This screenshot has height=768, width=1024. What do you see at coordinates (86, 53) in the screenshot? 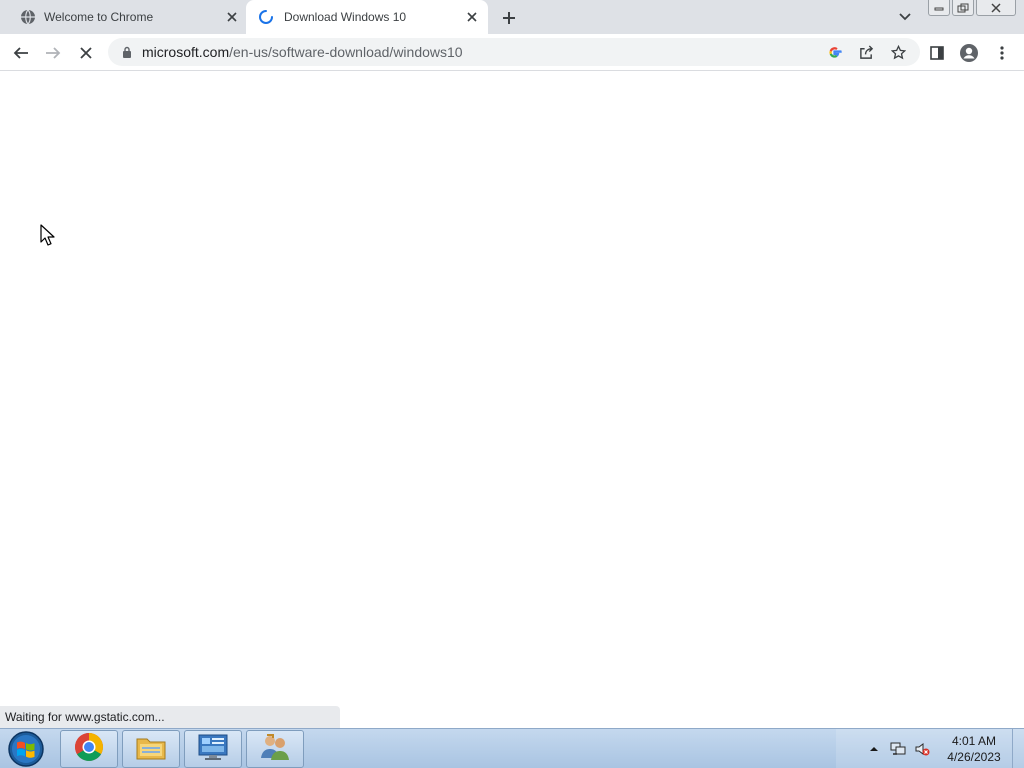
I see `stop-loading-icon` at bounding box center [86, 53].